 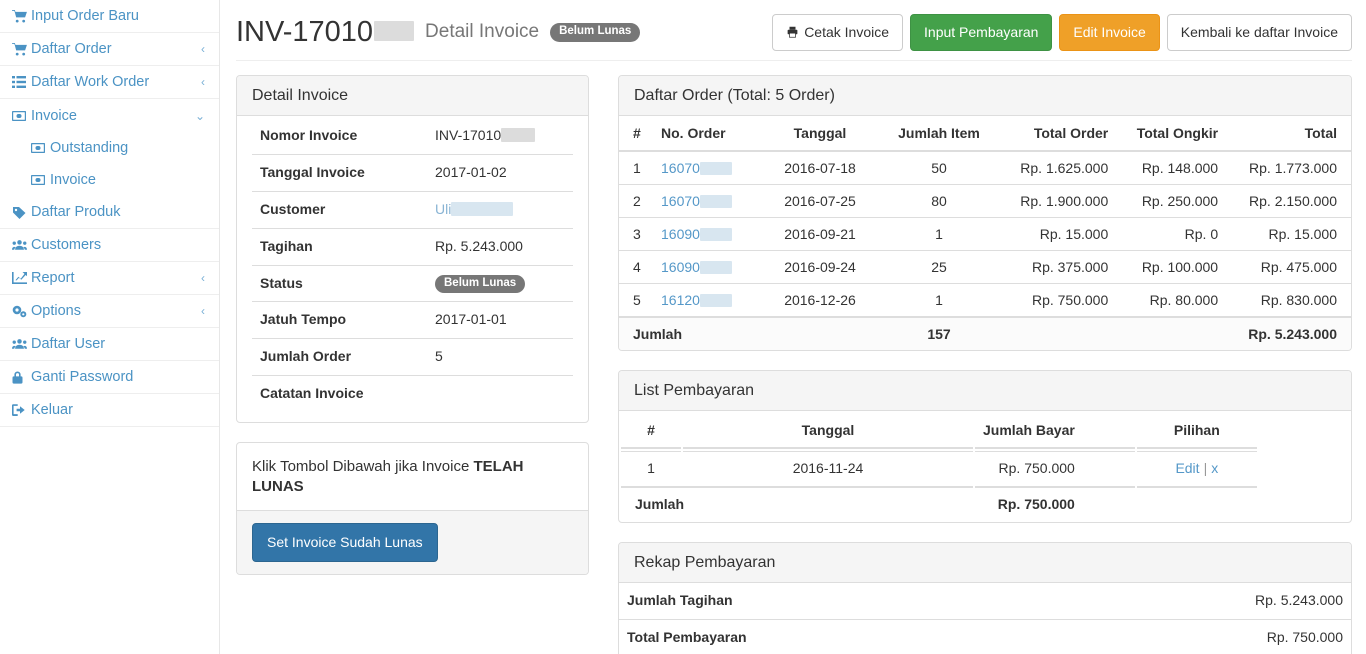 I want to click on detail-value-cell: Belum Lunas, so click(x=500, y=283).